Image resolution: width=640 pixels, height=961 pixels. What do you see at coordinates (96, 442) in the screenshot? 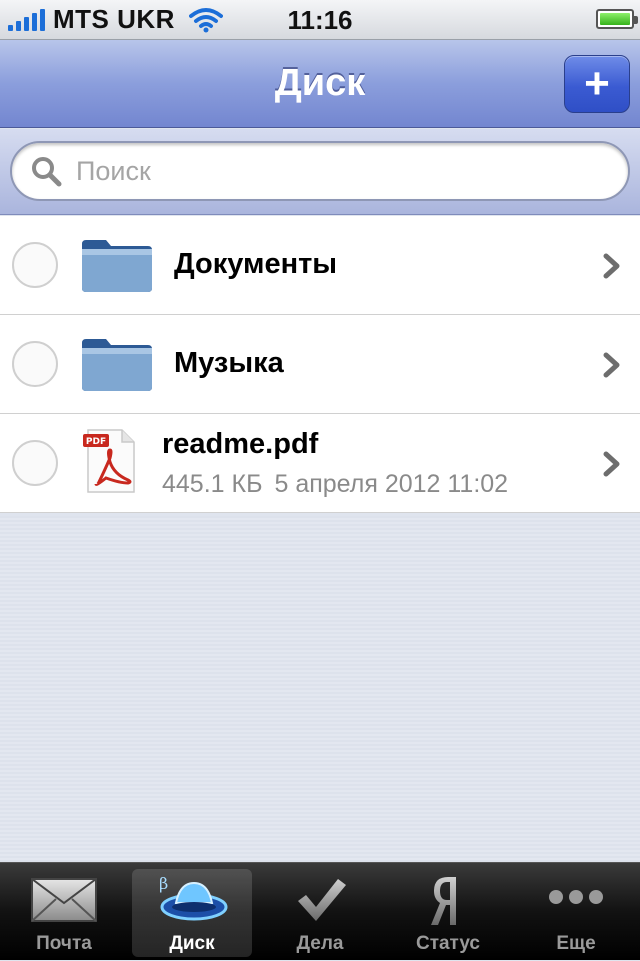
I see `svg-text: PDF` at bounding box center [96, 442].